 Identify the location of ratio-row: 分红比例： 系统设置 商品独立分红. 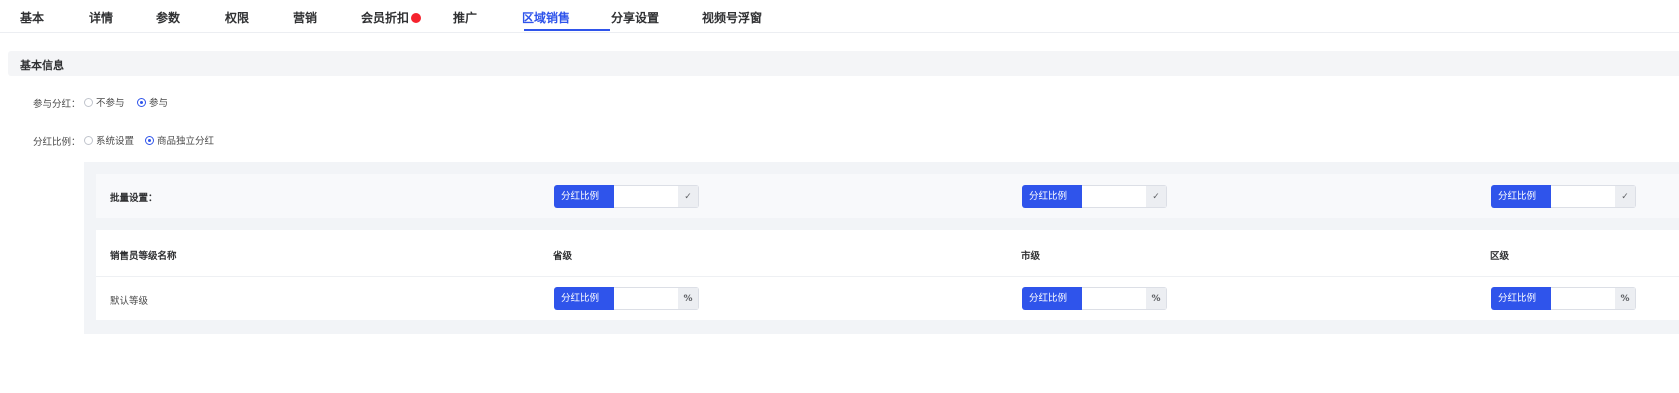
(200, 140).